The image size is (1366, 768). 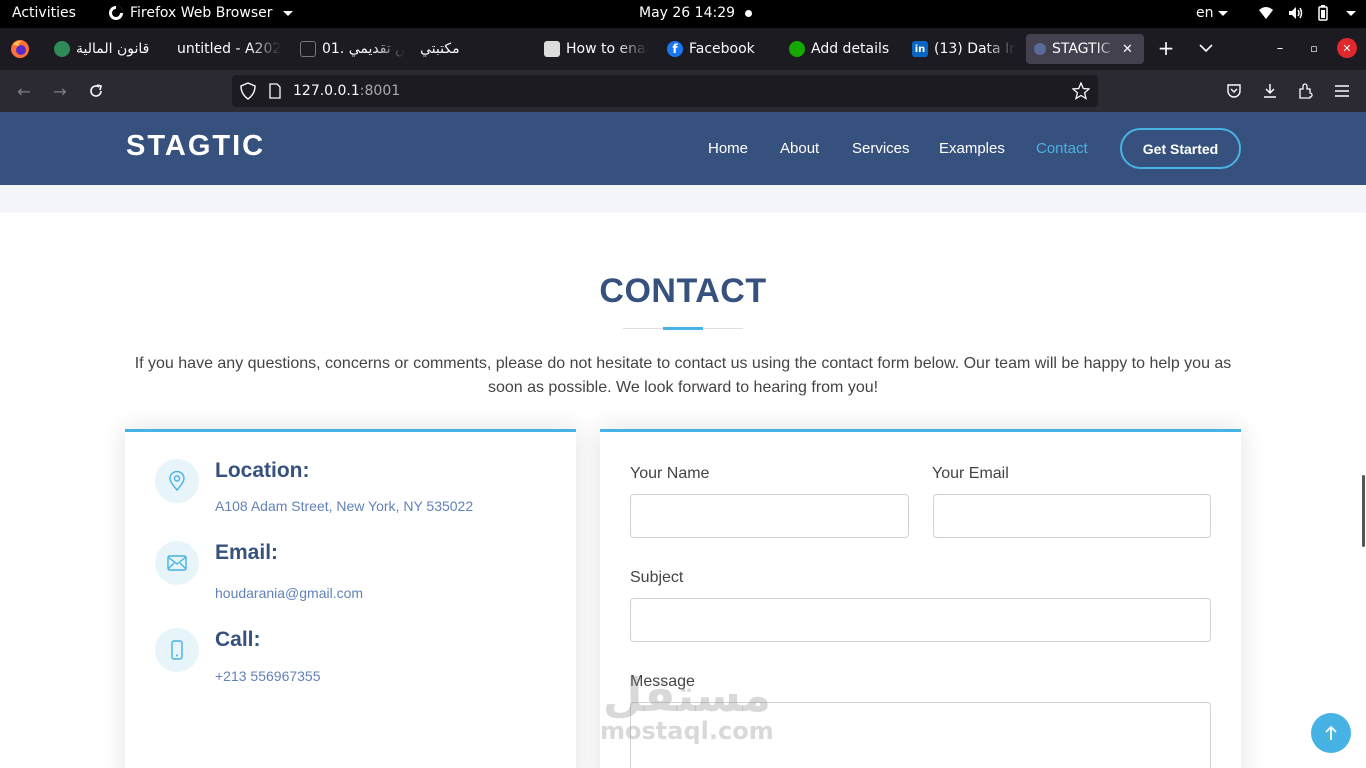 What do you see at coordinates (657, 577) in the screenshot?
I see `subject-label: Subject` at bounding box center [657, 577].